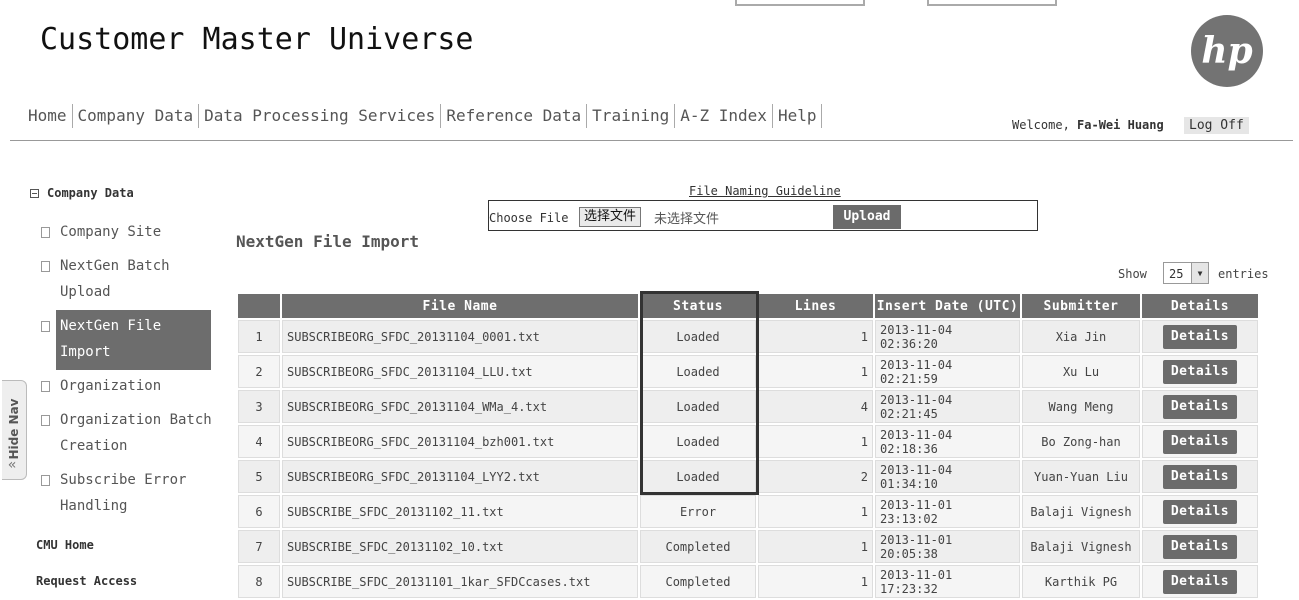 The width and height of the screenshot is (1299, 600). Describe the element at coordinates (34, 193) in the screenshot. I see `collapse-icon` at that location.